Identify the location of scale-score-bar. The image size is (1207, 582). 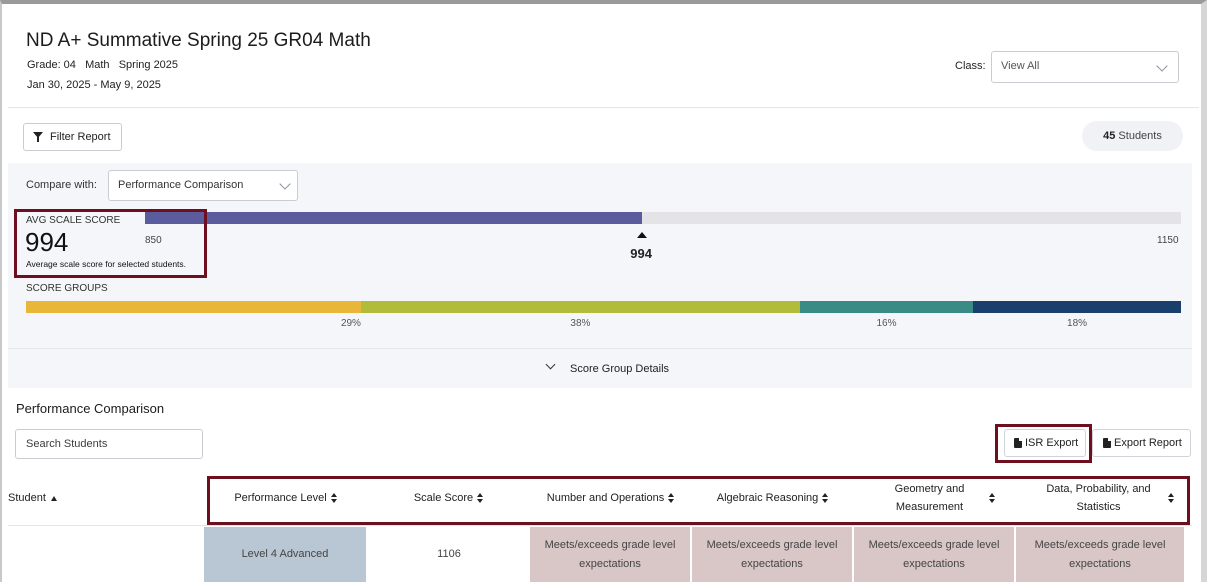
(663, 218).